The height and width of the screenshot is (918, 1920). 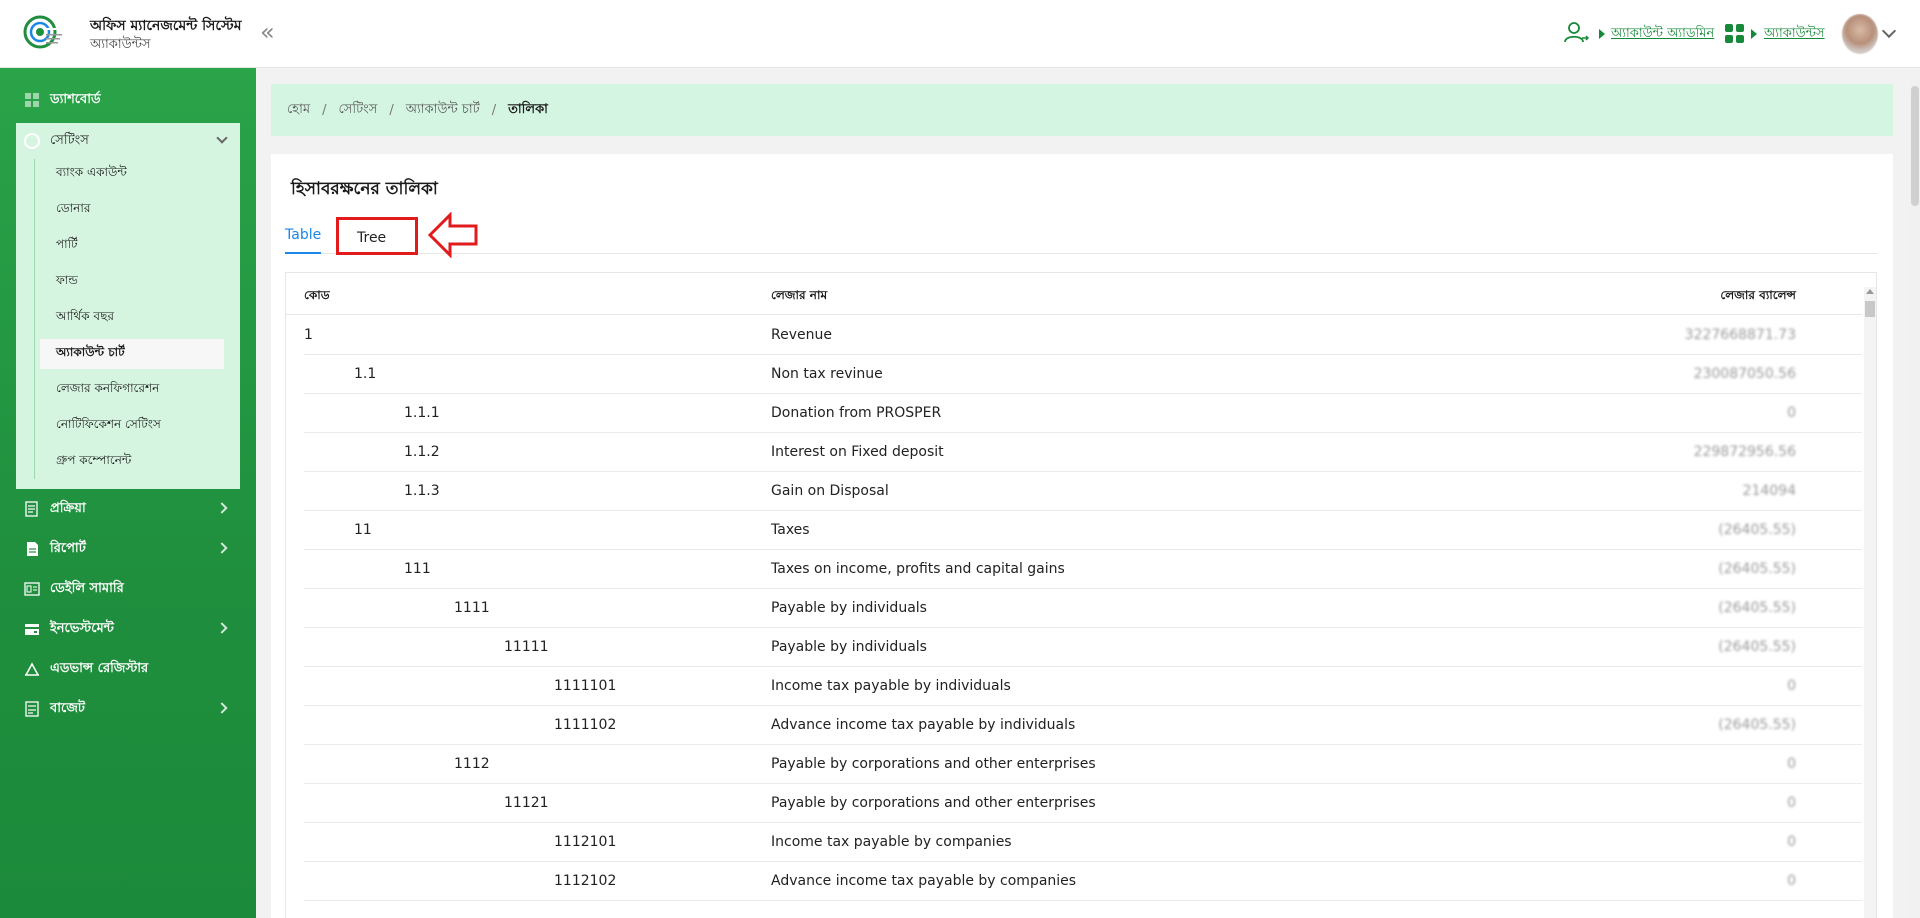 What do you see at coordinates (1870, 602) in the screenshot?
I see `table-scrollbar` at bounding box center [1870, 602].